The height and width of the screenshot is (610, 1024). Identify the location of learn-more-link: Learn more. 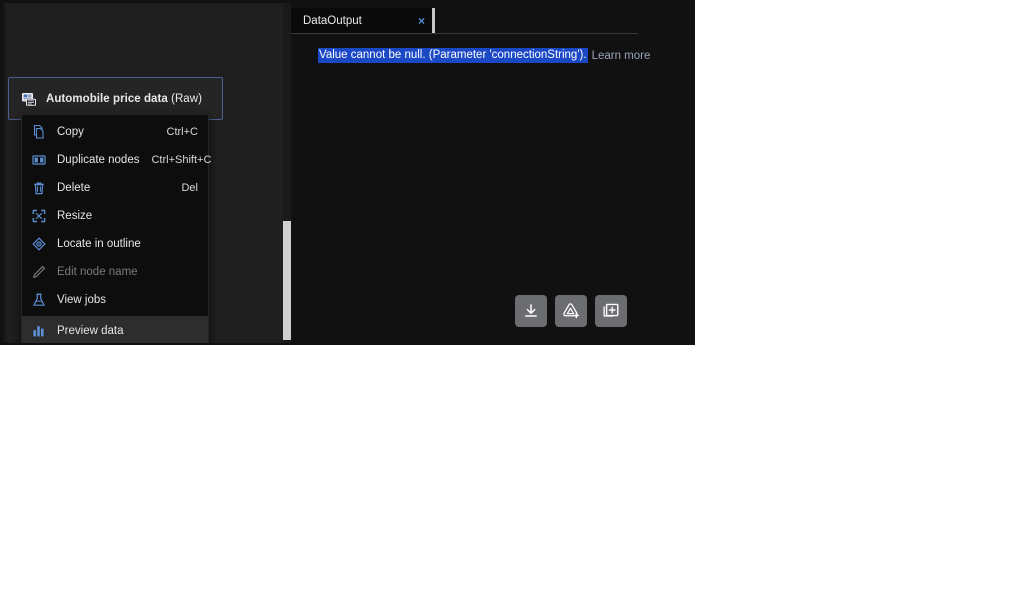
(621, 56).